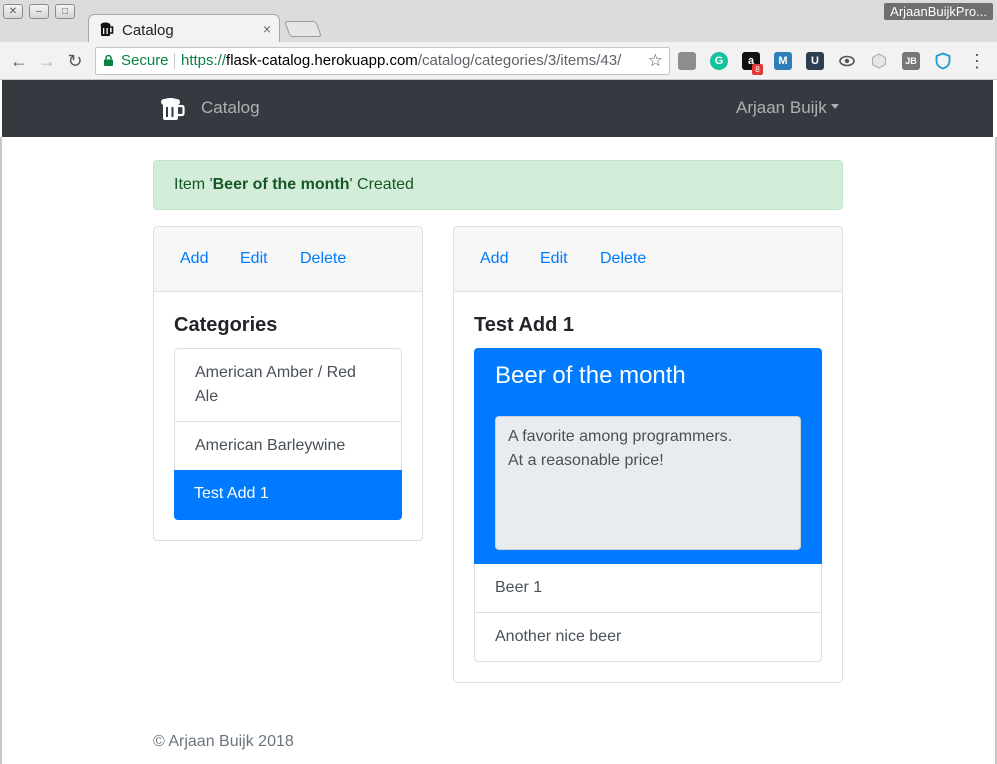 This screenshot has height=764, width=997. Describe the element at coordinates (145, 60) in the screenshot. I see `secure-label: Secure` at that location.